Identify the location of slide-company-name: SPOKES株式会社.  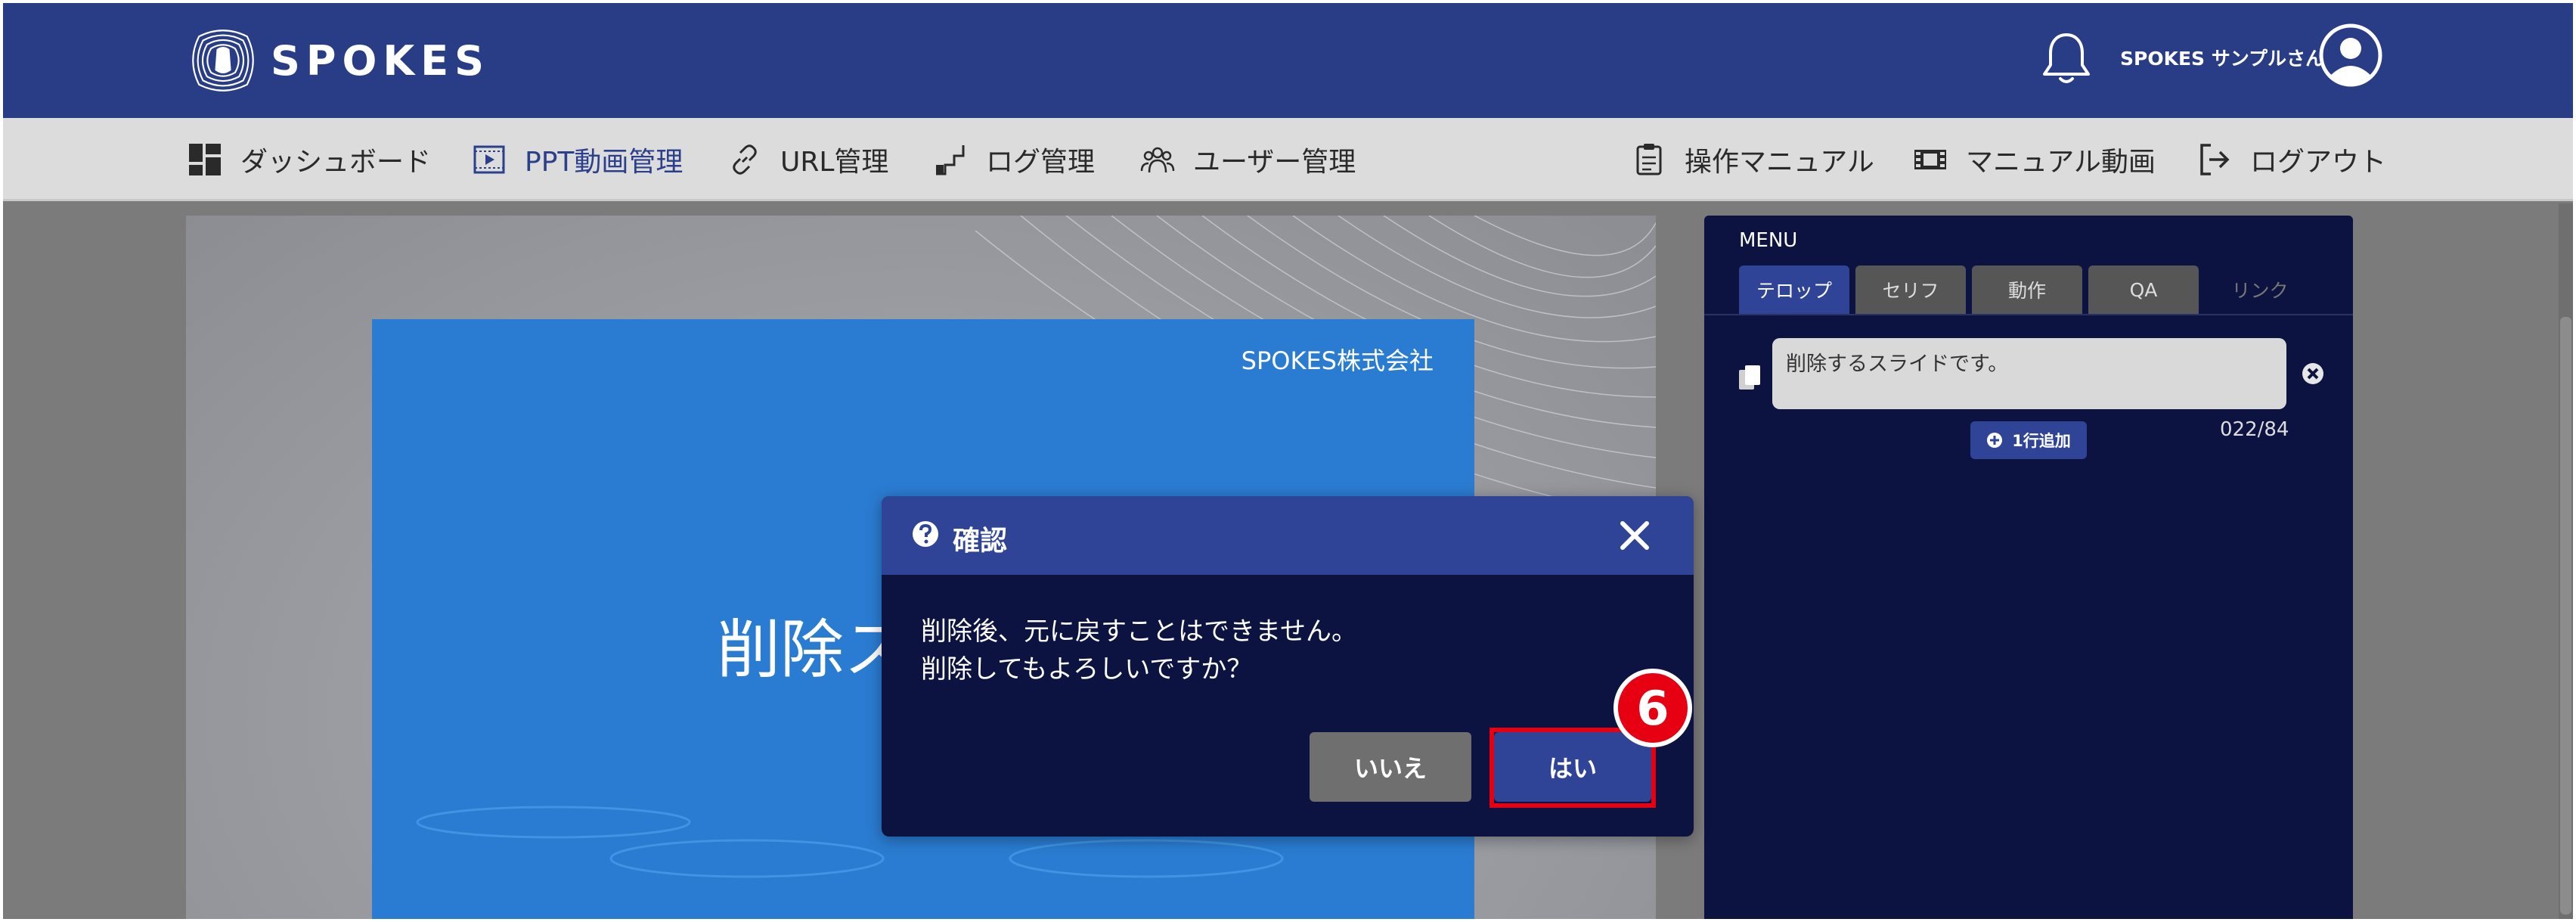
(1337, 360).